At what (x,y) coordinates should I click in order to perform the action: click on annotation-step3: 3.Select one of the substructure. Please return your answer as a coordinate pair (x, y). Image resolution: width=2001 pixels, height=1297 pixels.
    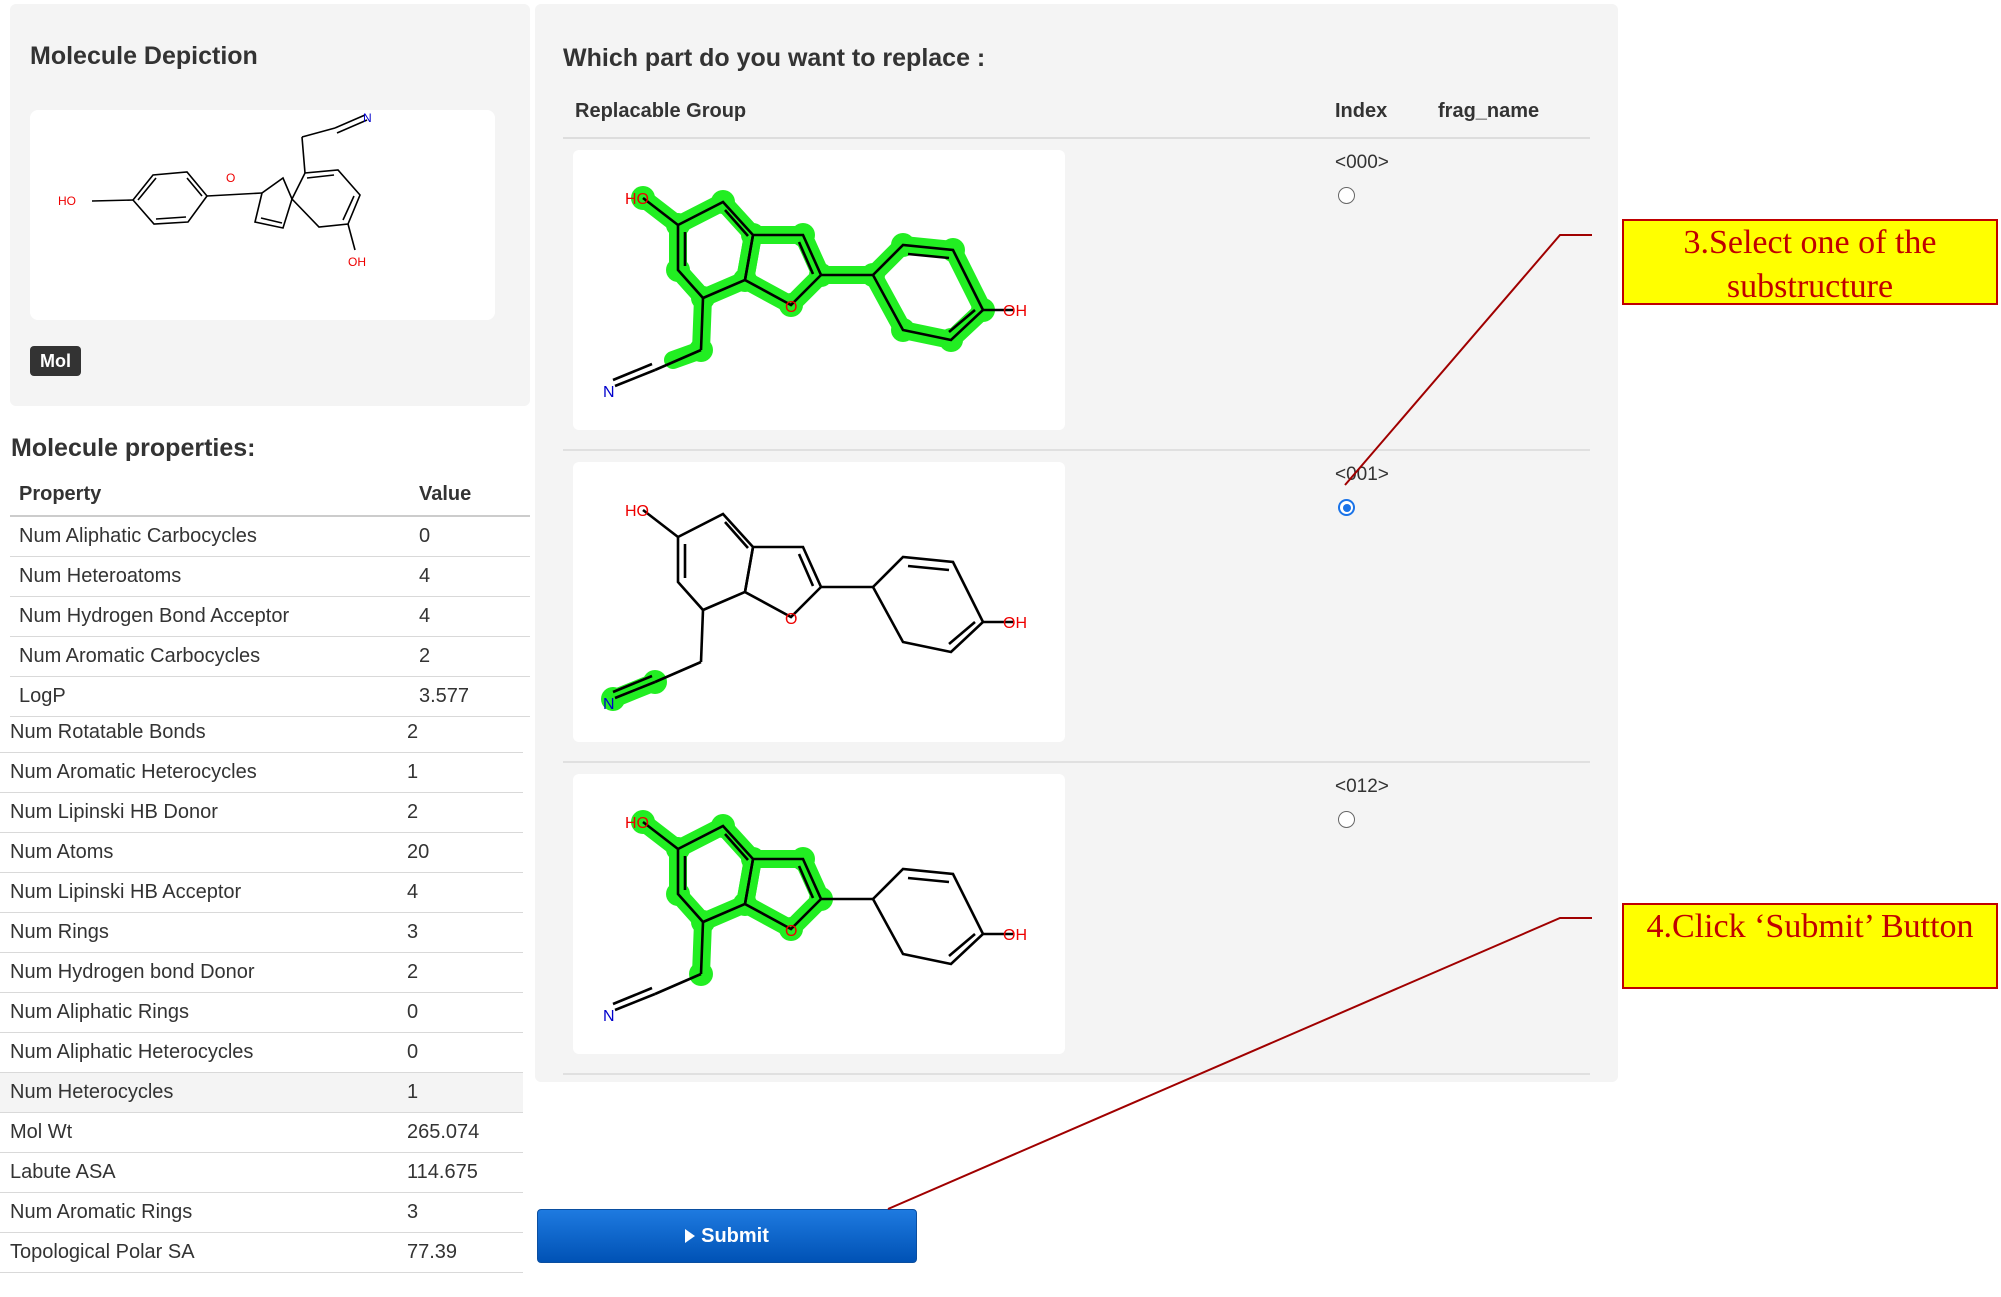
    Looking at the image, I should click on (1810, 262).